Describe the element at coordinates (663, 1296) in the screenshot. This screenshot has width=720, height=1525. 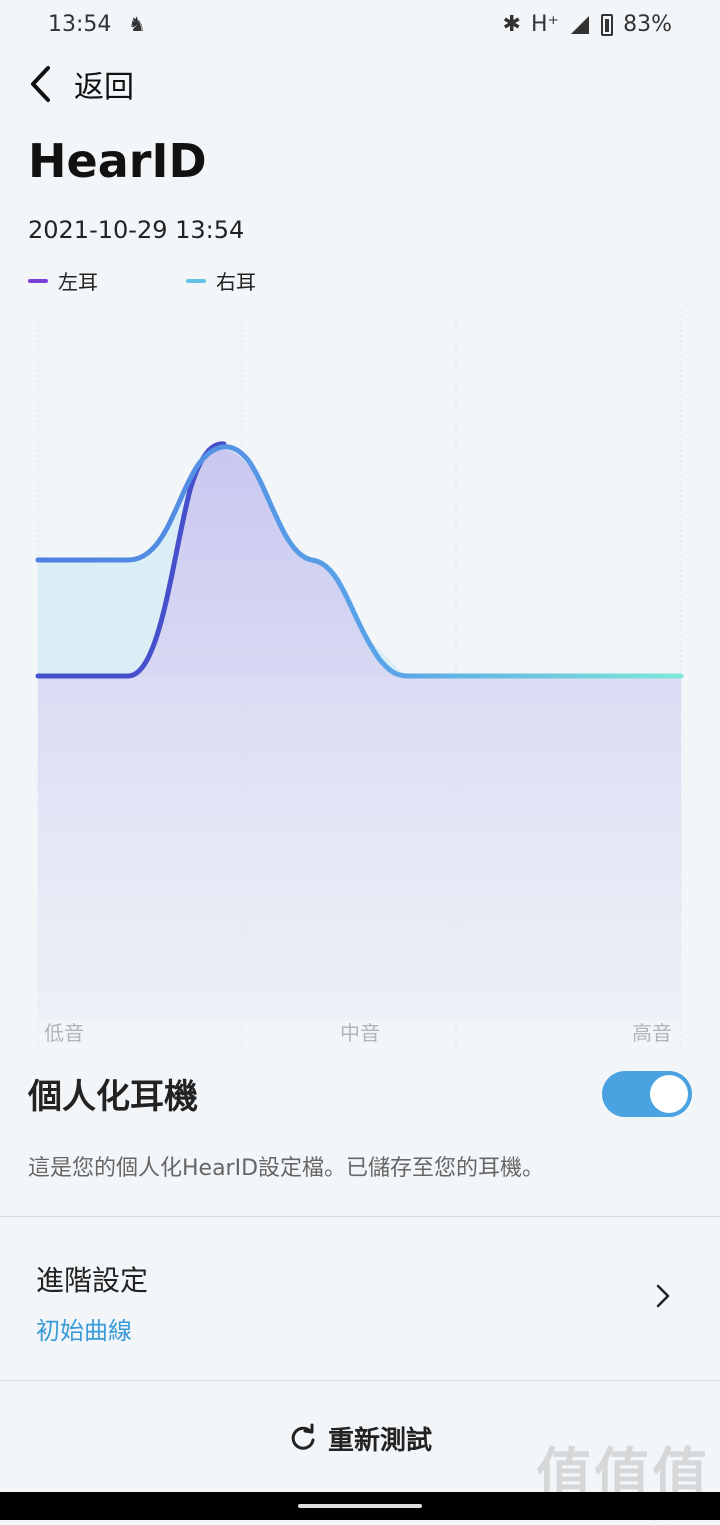
I see `chevron-right-icon` at that location.